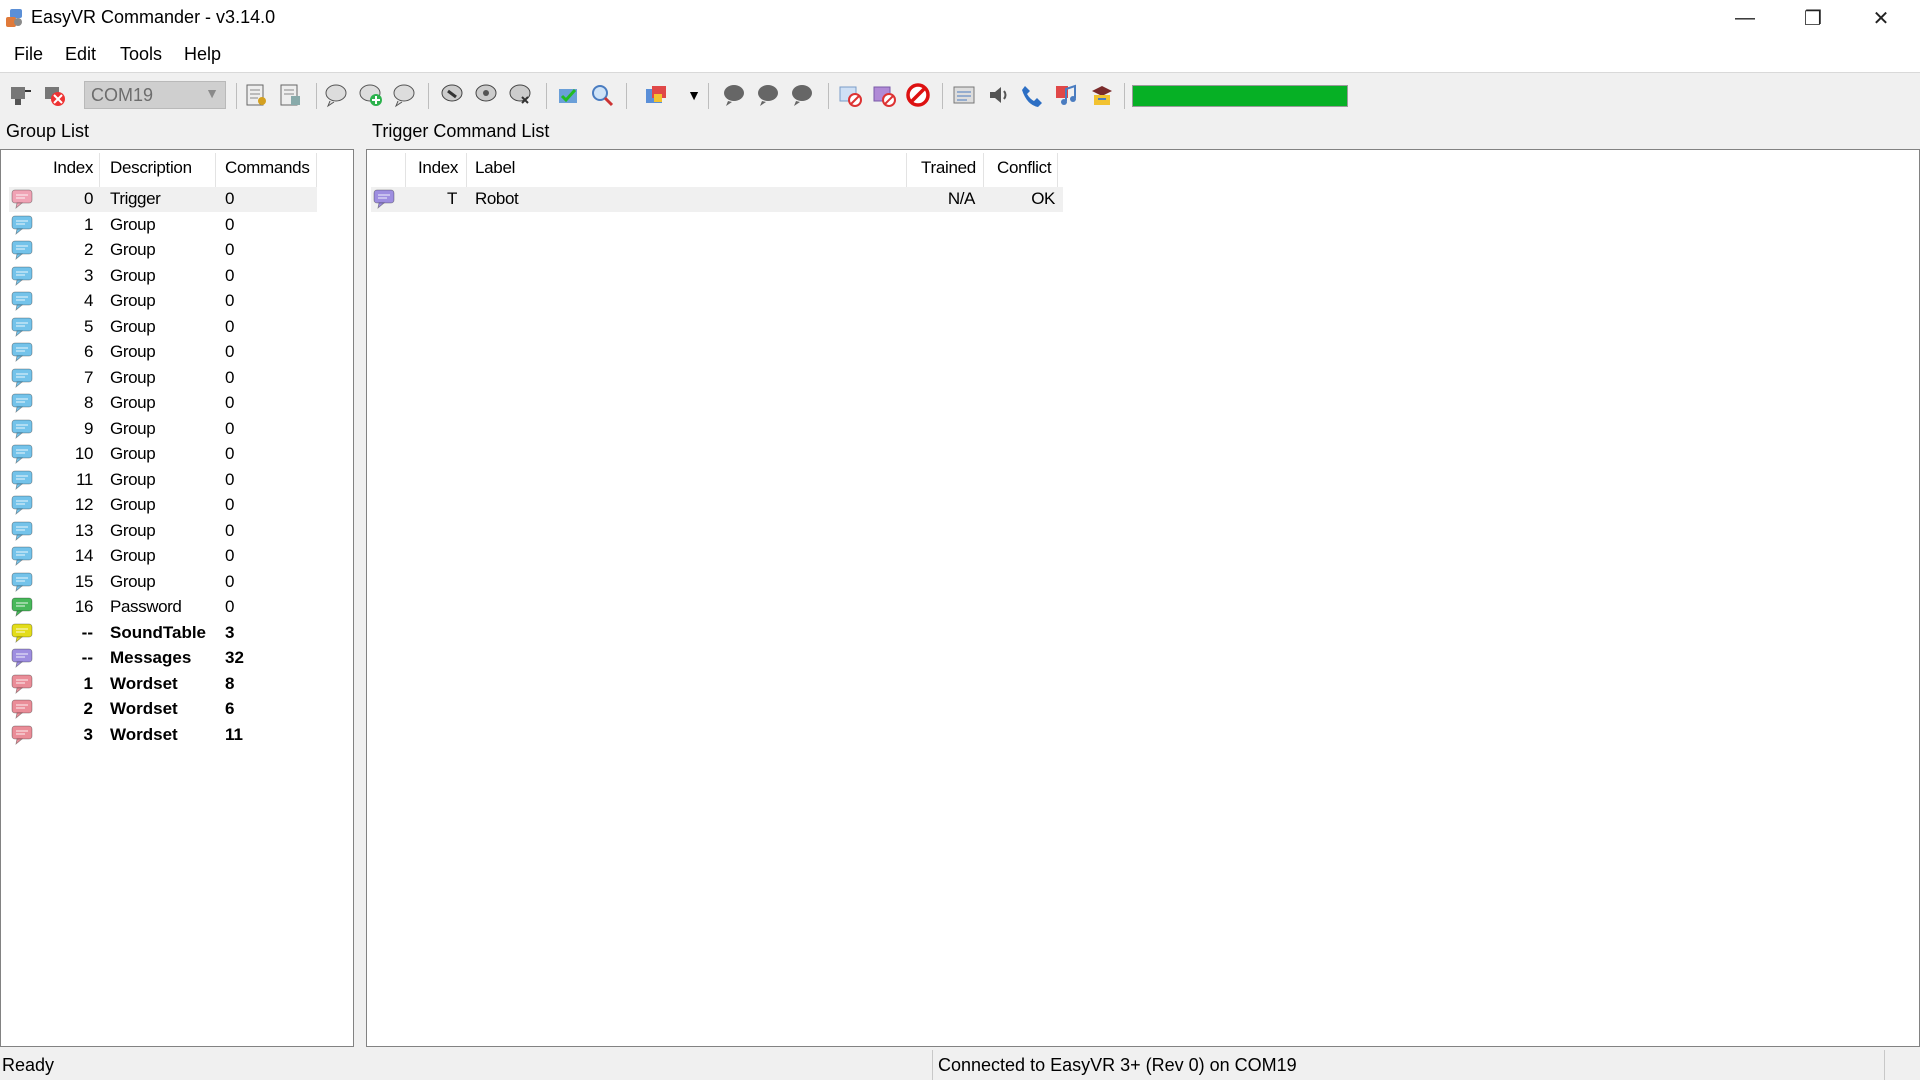 The width and height of the screenshot is (1920, 1080). Describe the element at coordinates (151, 168) in the screenshot. I see `column-header-description: Description` at that location.